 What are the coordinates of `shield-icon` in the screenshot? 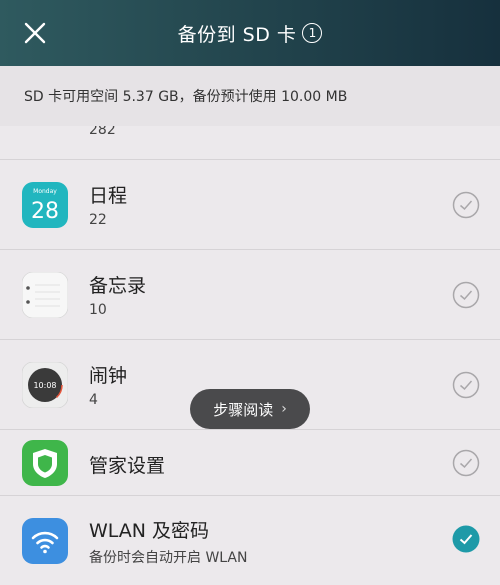 It's located at (45, 463).